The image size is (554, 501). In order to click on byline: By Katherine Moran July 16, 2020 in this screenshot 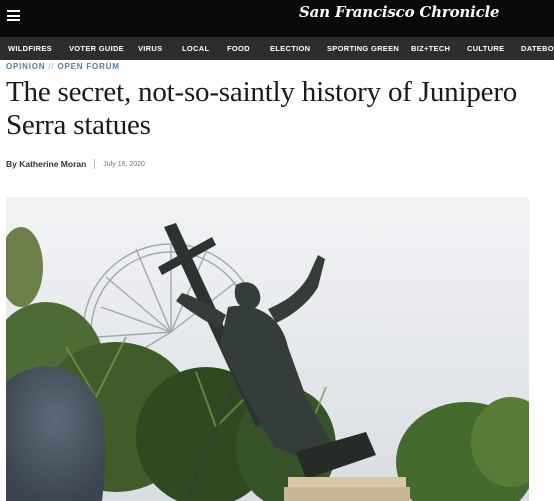, I will do `click(75, 164)`.